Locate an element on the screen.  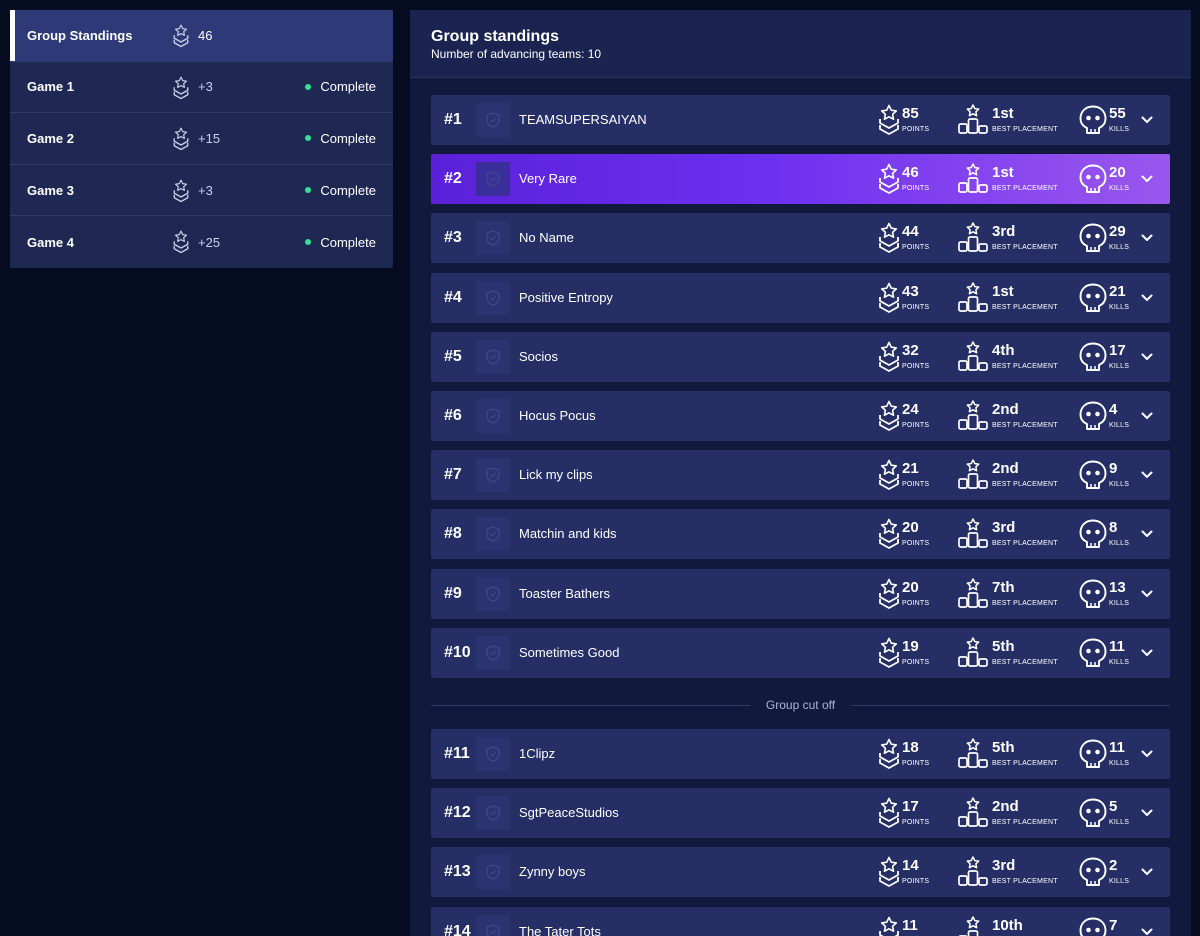
team-name: Sometimes Good is located at coordinates (569, 652).